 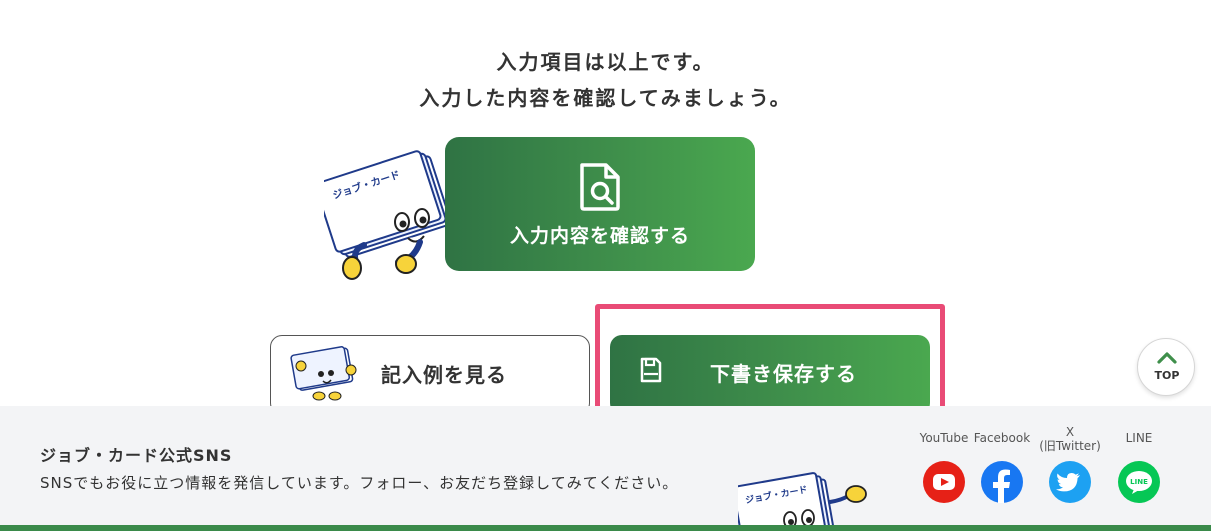 What do you see at coordinates (1167, 358) in the screenshot?
I see `chevron-up-icon` at bounding box center [1167, 358].